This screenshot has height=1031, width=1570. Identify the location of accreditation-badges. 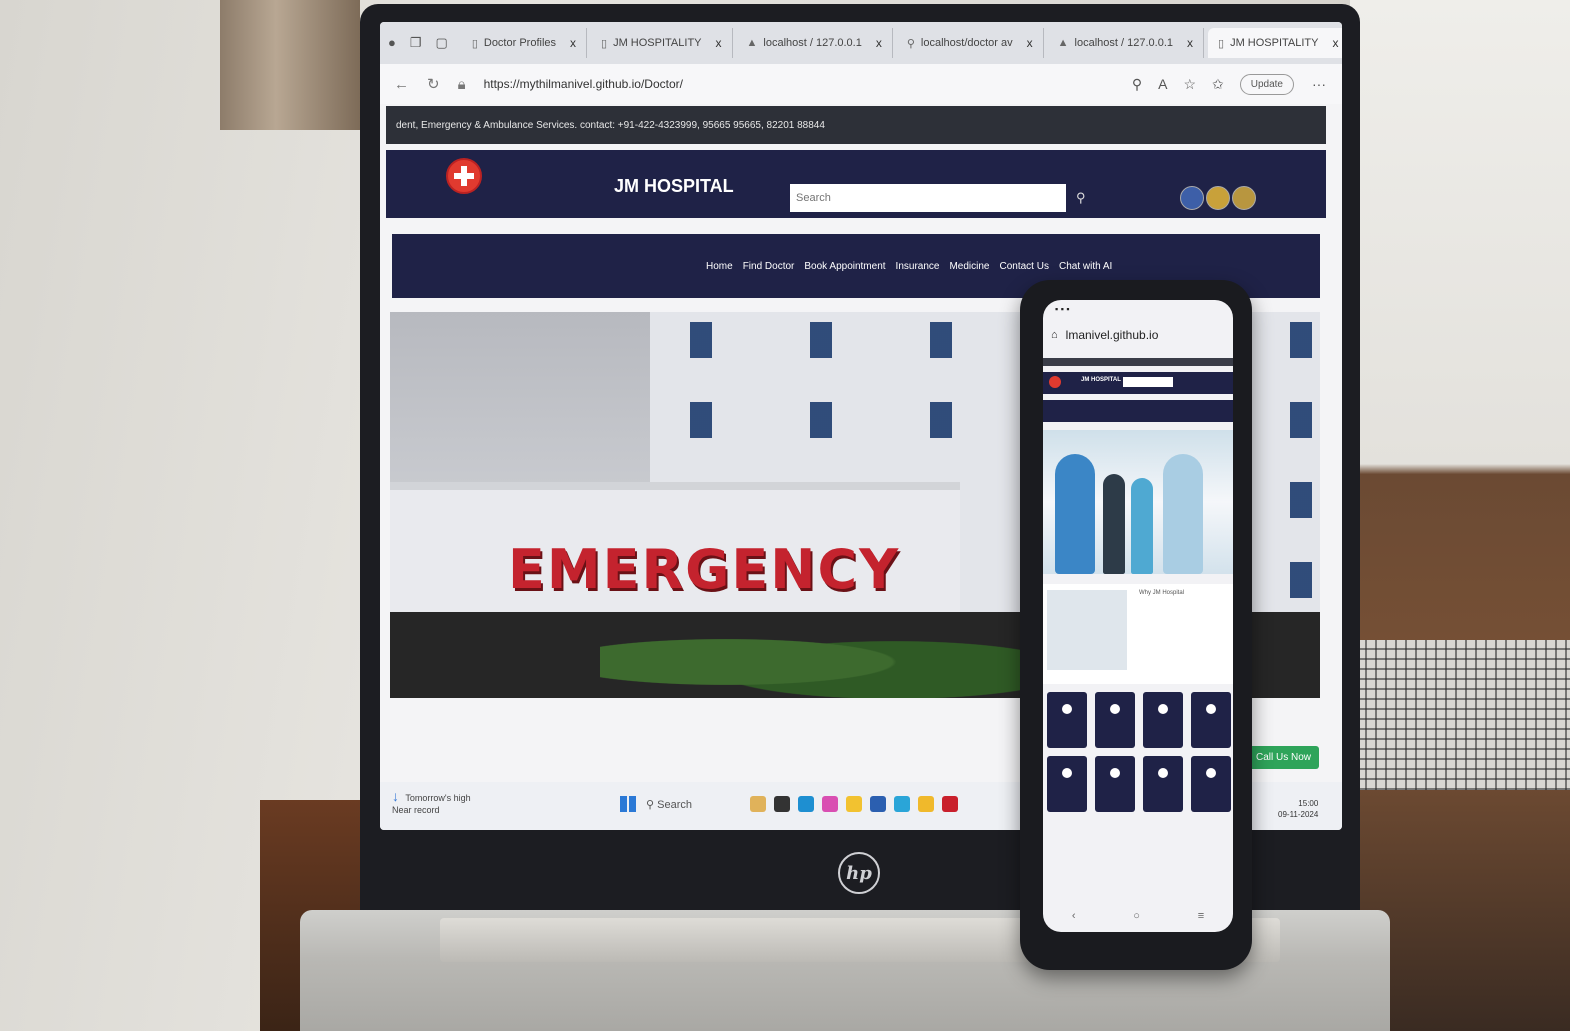
(1218, 198).